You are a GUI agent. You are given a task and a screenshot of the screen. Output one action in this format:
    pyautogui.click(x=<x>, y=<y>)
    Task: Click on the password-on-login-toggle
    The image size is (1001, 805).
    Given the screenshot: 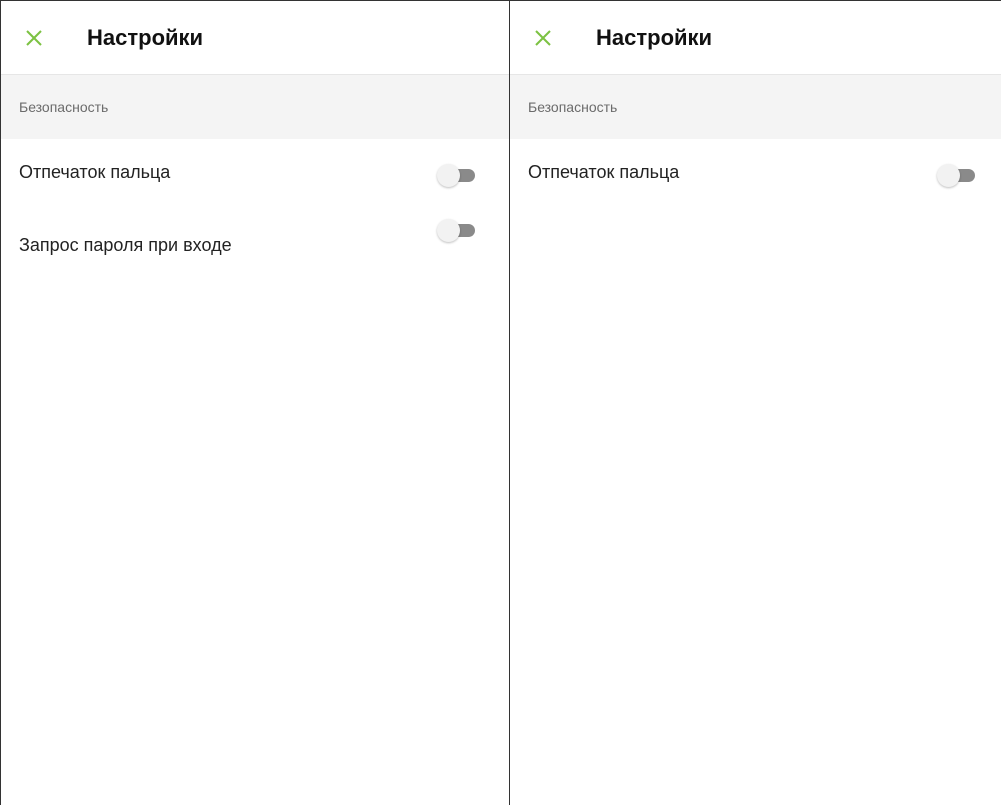 What is the action you would take?
    pyautogui.click(x=457, y=230)
    